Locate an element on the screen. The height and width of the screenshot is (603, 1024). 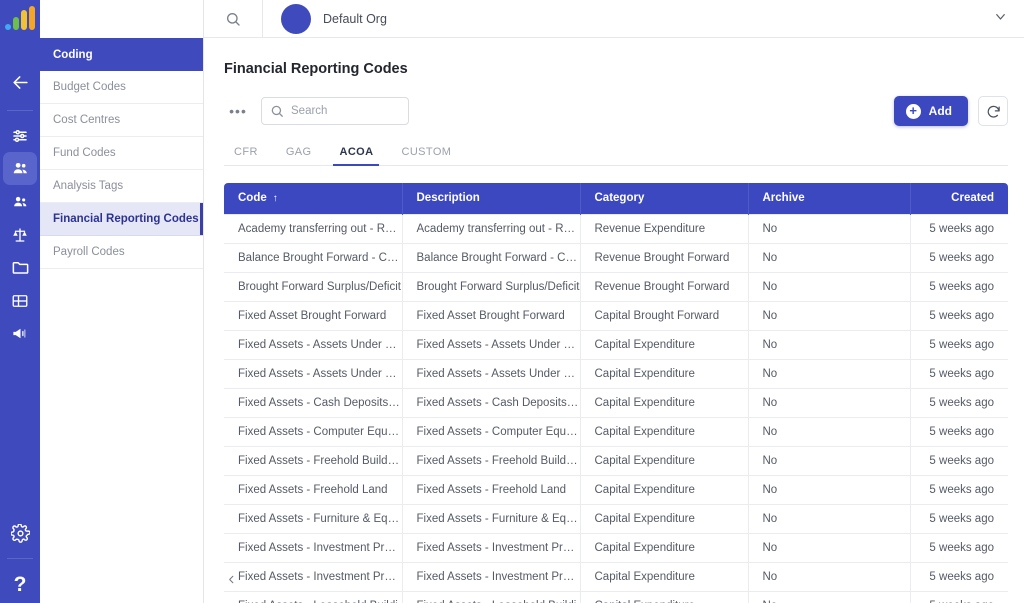
add-button: + Add is located at coordinates (930, 111).